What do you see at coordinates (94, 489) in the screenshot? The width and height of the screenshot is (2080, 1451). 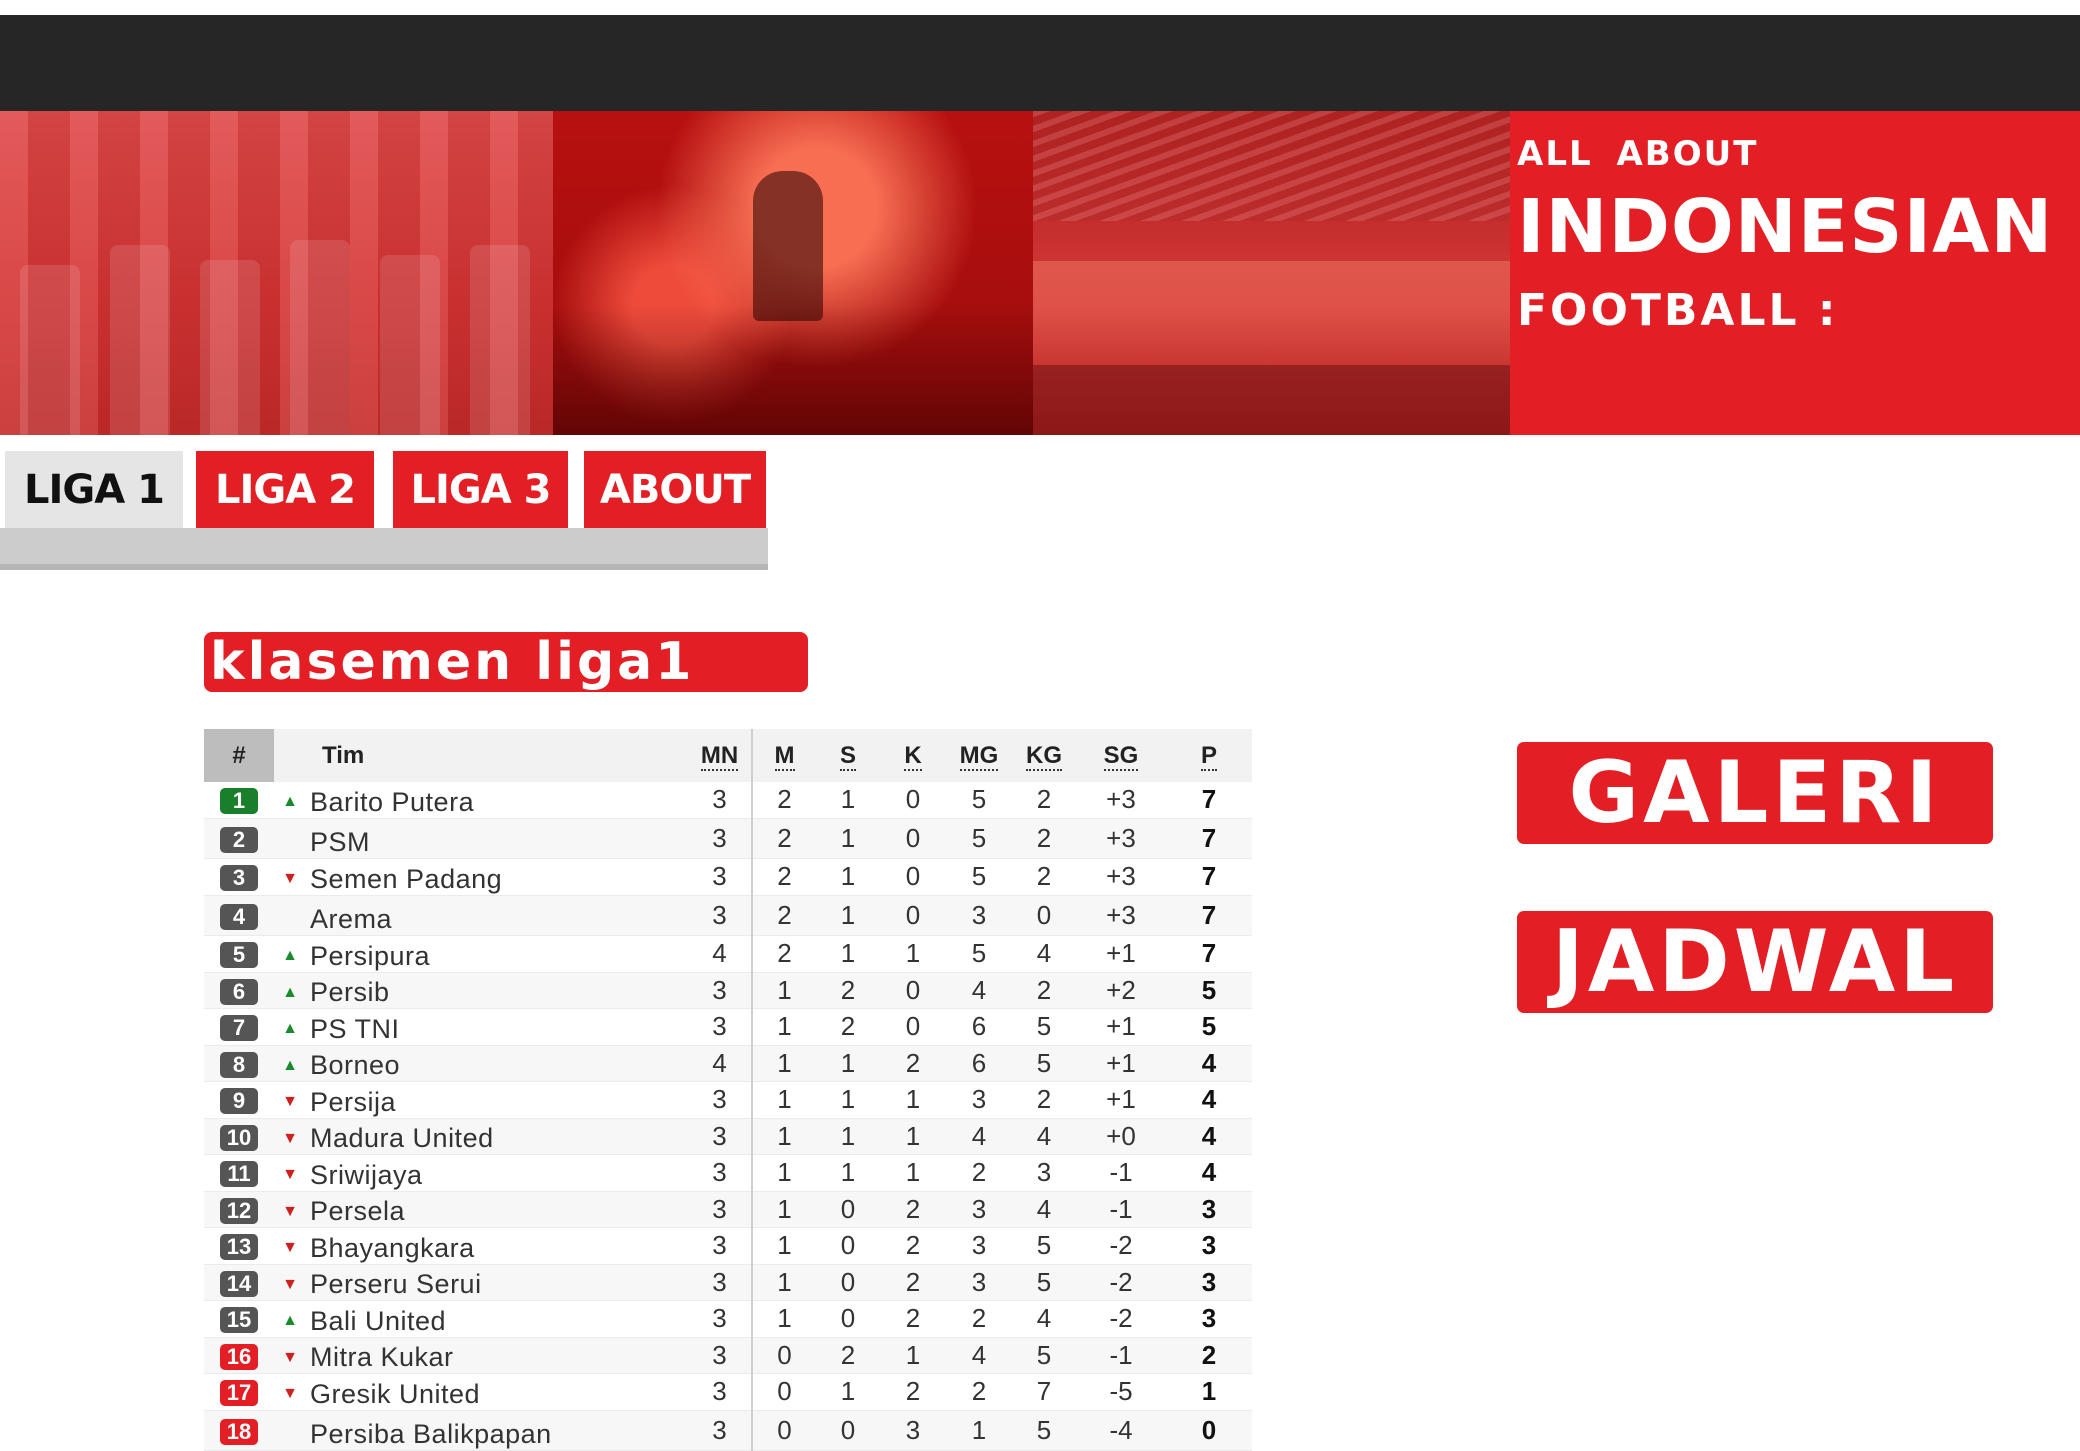 I see `tab-liga-1: LIGA 1` at bounding box center [94, 489].